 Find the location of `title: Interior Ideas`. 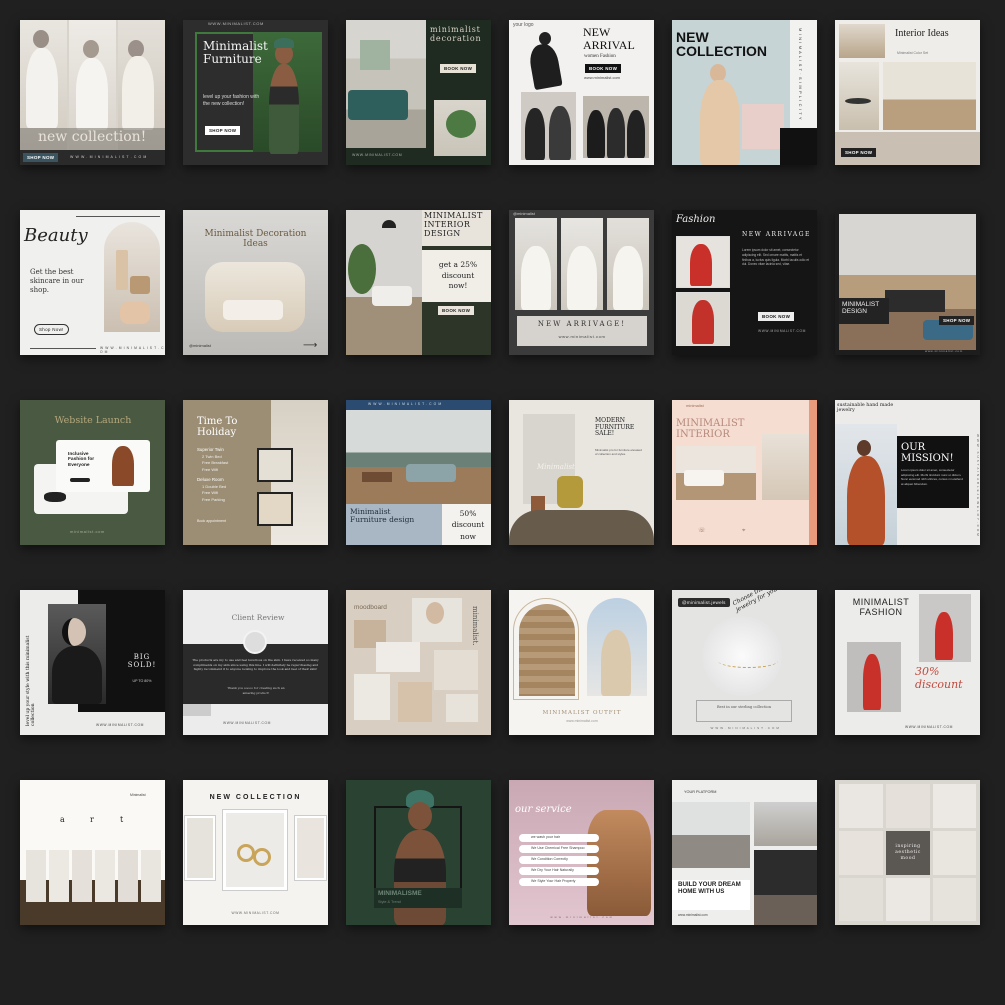

title: Interior Ideas is located at coordinates (922, 33).